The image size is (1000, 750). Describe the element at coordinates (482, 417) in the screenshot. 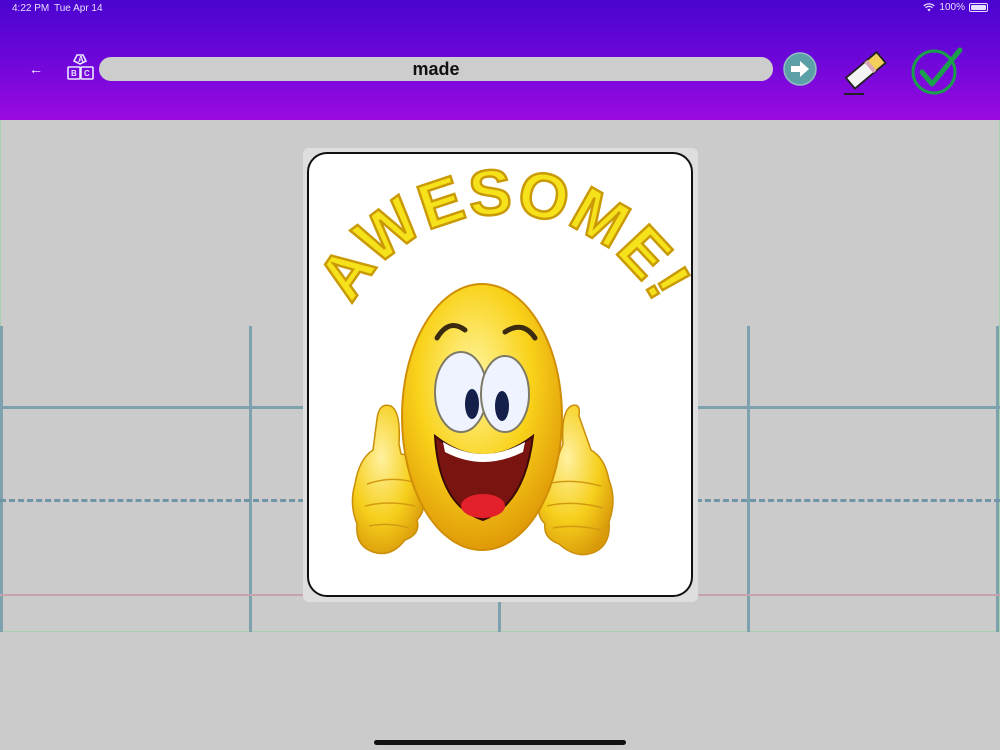

I see `smiley-face` at that location.